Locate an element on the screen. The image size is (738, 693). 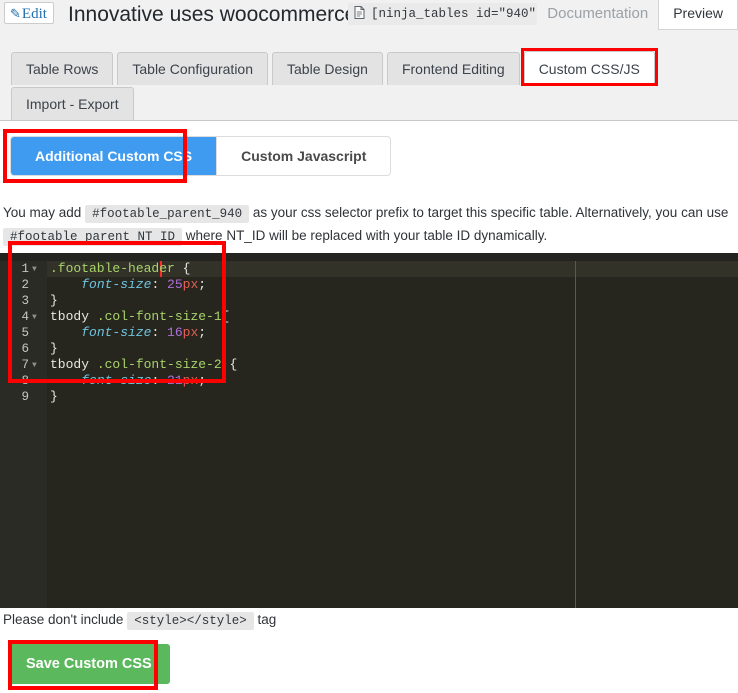
tab-frontend-editing: Frontend Editing is located at coordinates (453, 68).